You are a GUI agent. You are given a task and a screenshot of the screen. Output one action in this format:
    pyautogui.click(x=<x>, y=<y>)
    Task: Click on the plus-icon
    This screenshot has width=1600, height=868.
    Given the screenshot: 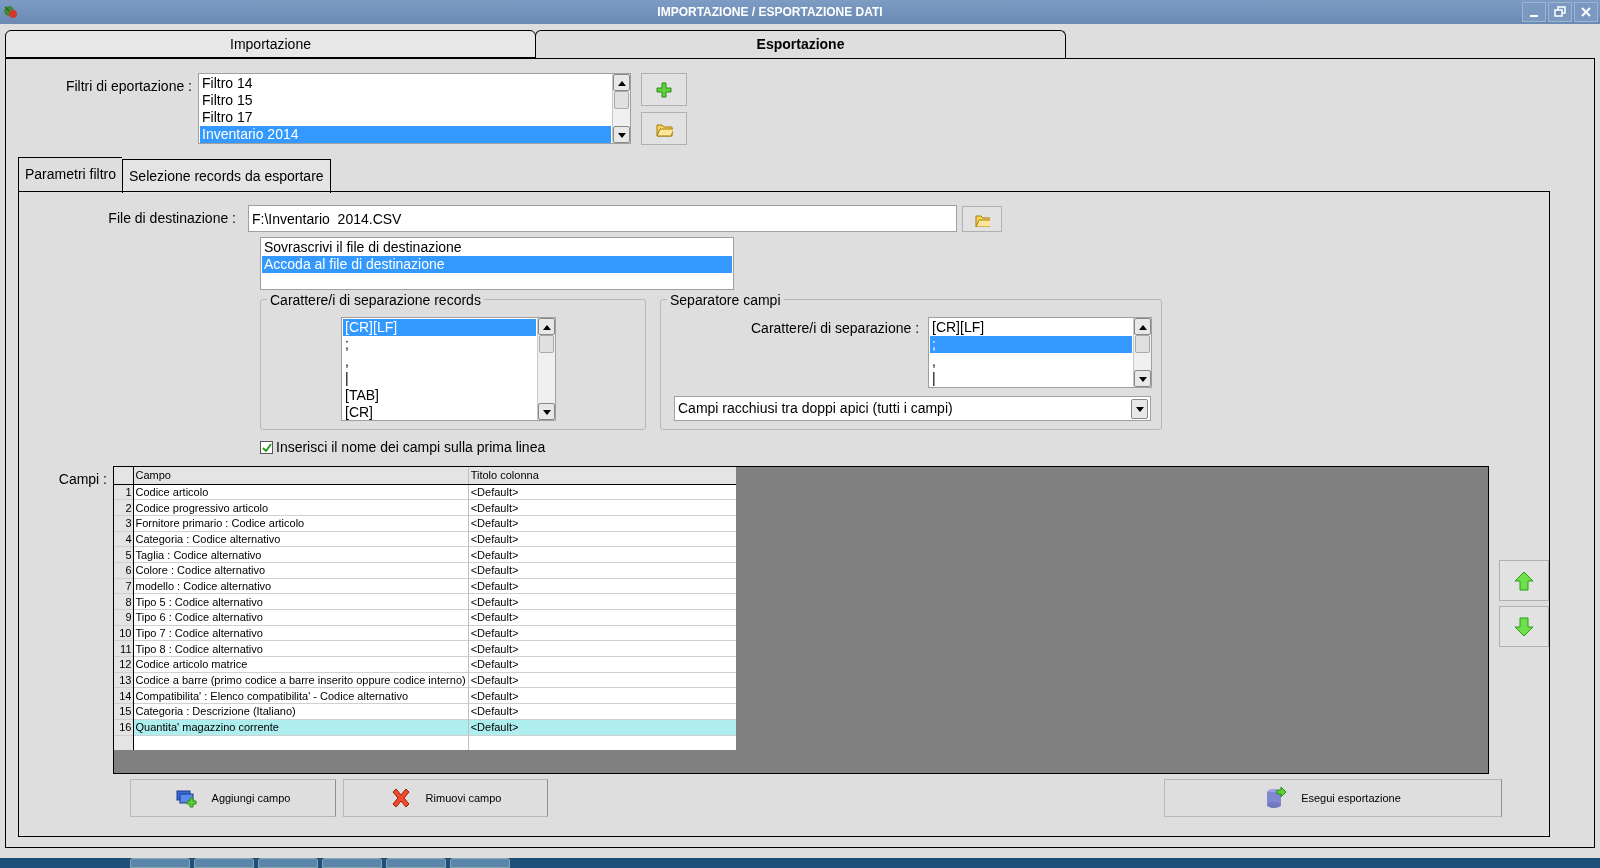 What is the action you would take?
    pyautogui.click(x=664, y=89)
    